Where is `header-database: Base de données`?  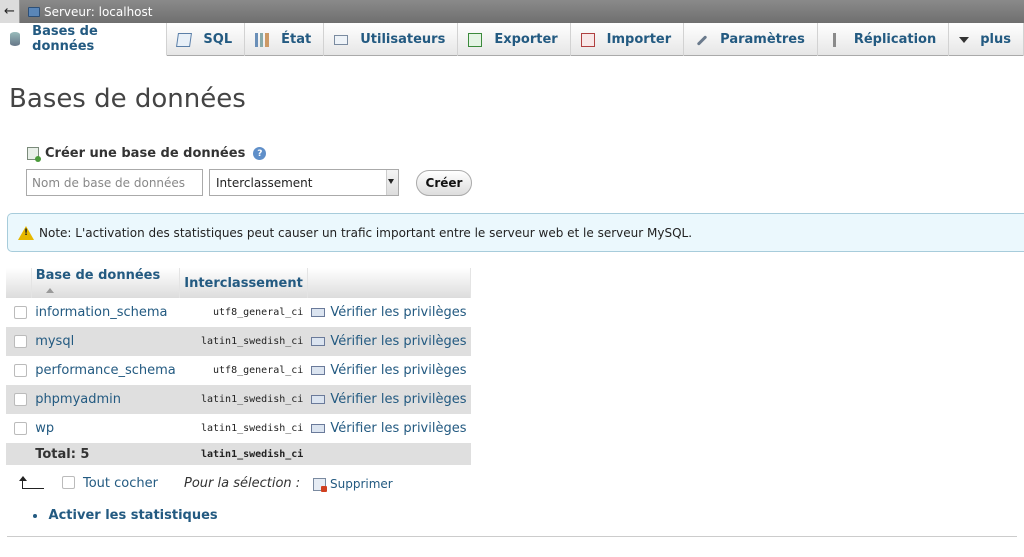 header-database: Base de données is located at coordinates (106, 283).